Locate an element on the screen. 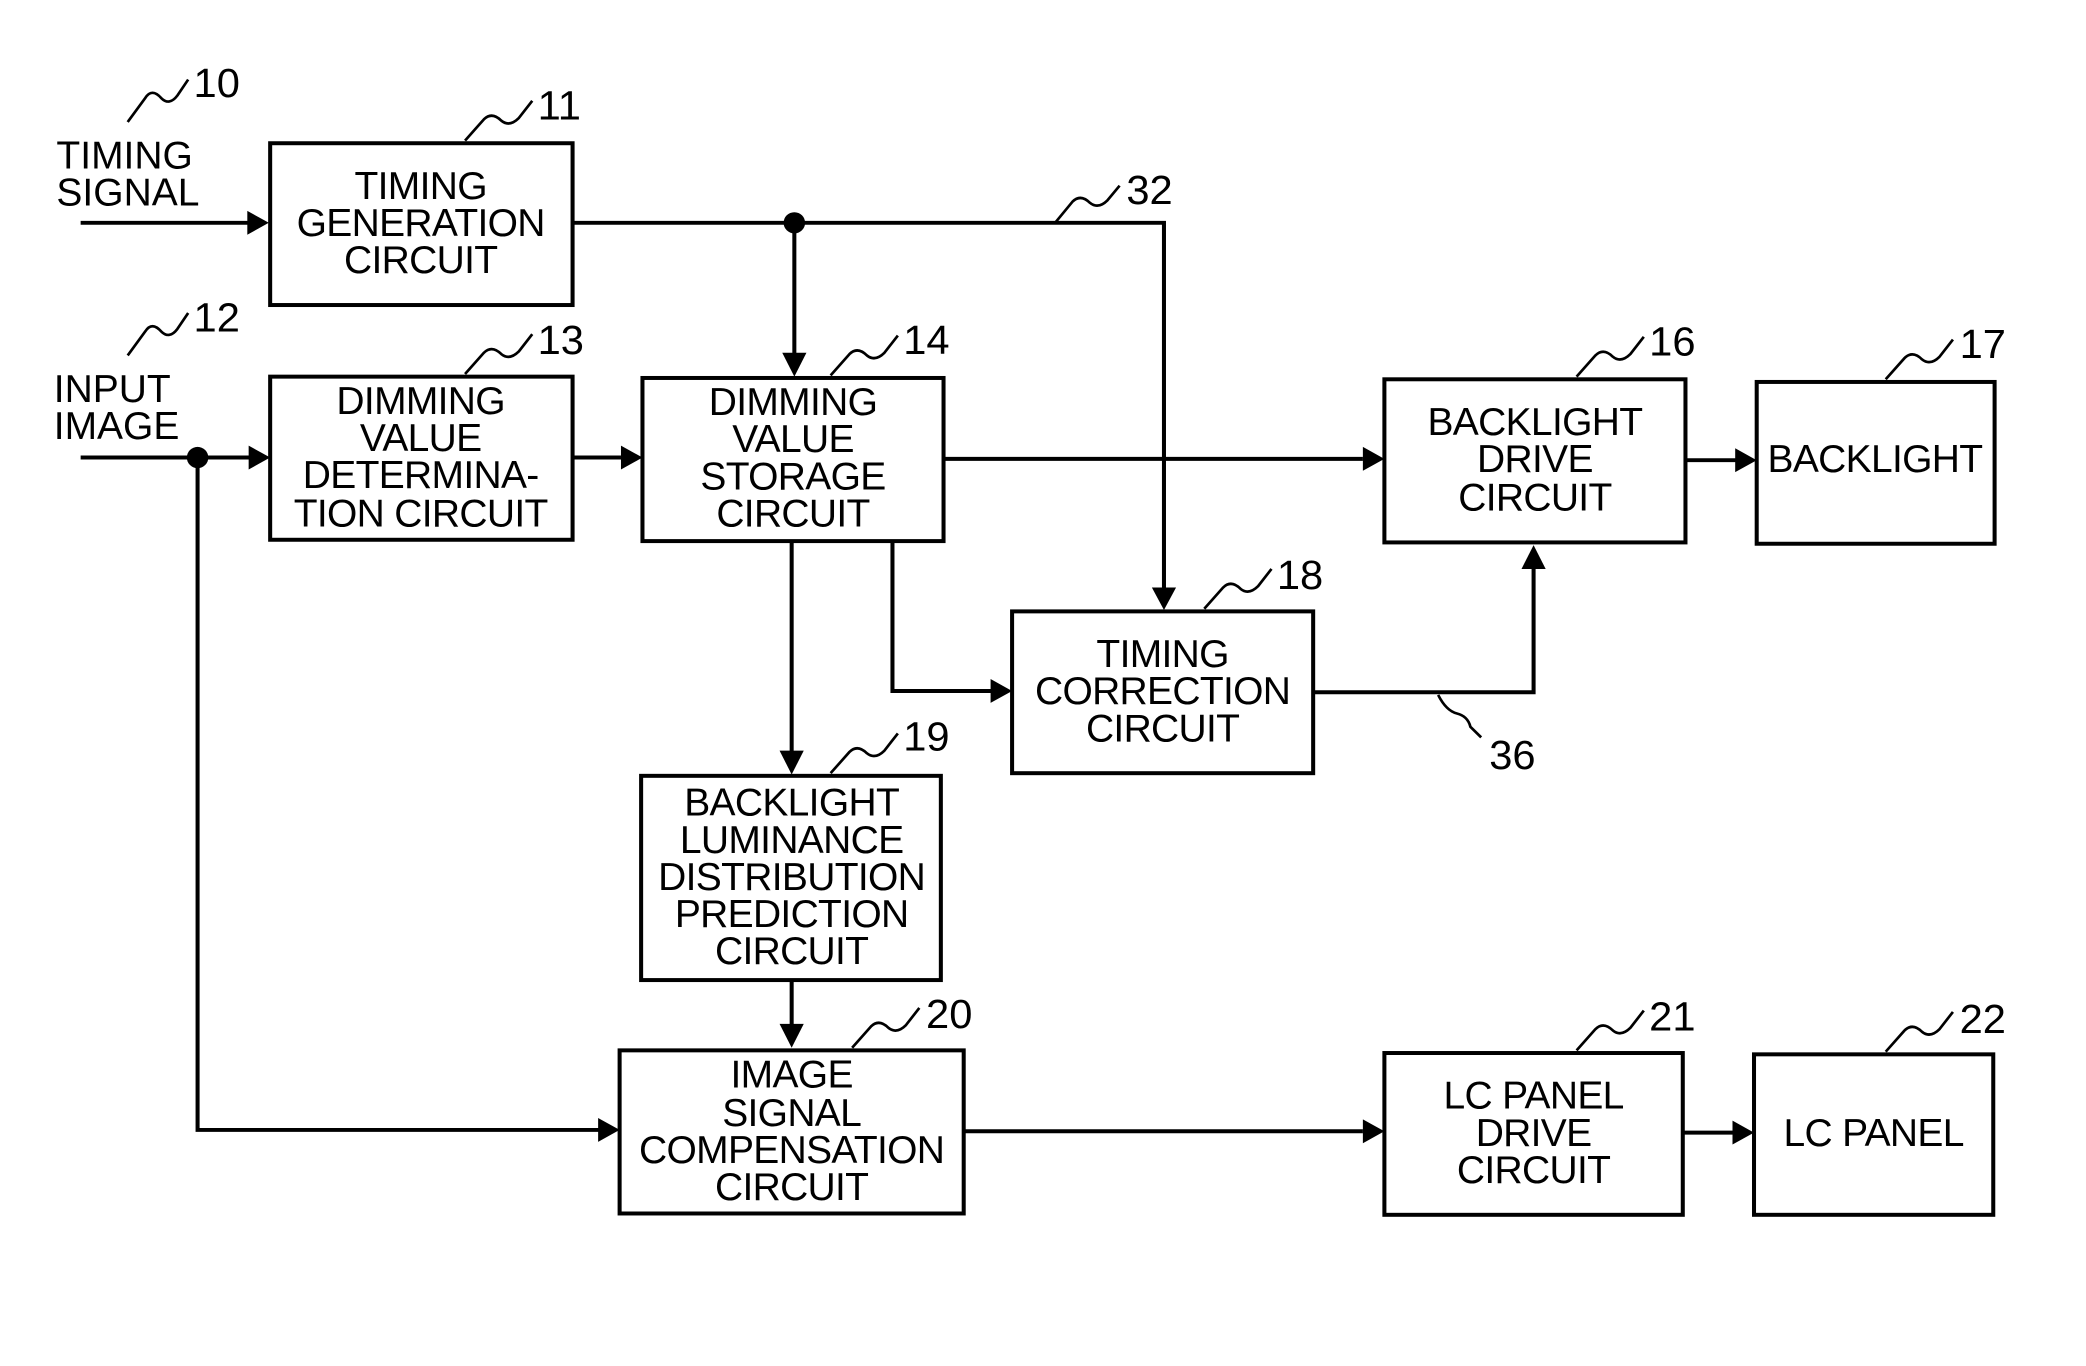 The image size is (2086, 1366). block-lc-panel: LC PANEL 22 is located at coordinates (1878, 1106).